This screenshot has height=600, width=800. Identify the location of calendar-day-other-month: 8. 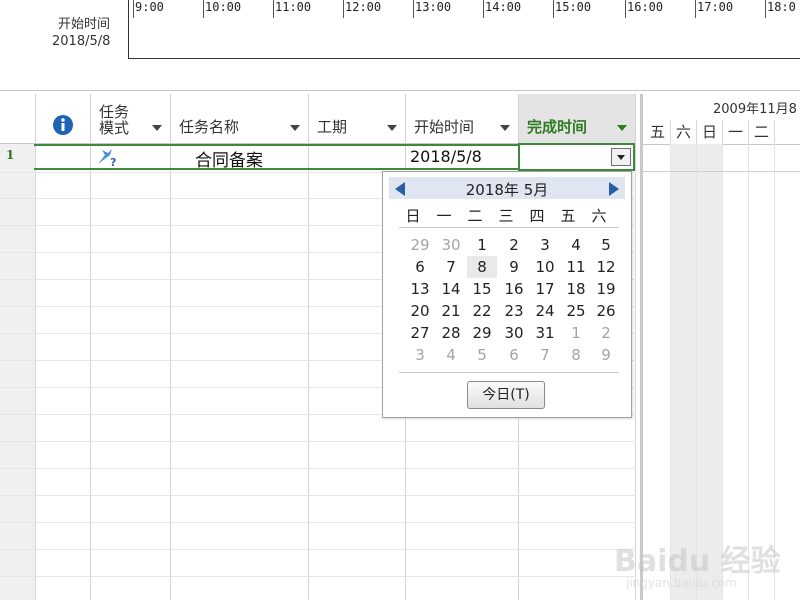
(576, 355).